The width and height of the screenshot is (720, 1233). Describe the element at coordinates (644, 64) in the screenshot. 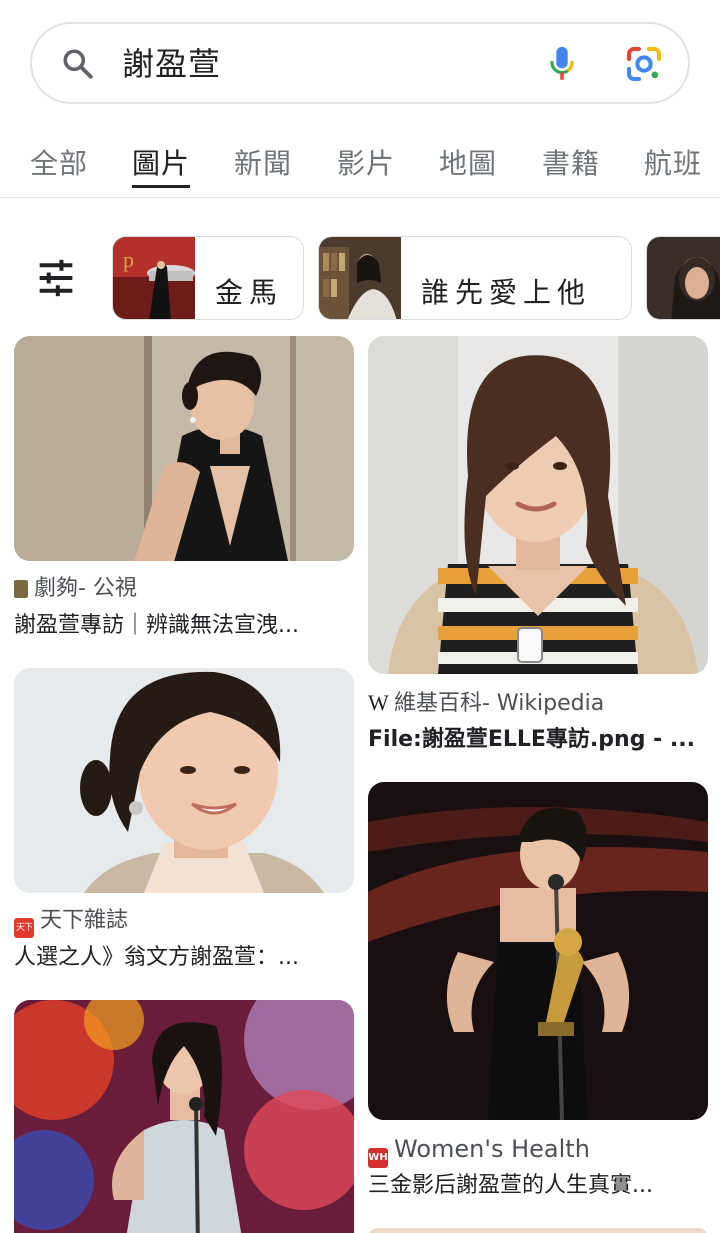

I see `google-lens-icon` at that location.